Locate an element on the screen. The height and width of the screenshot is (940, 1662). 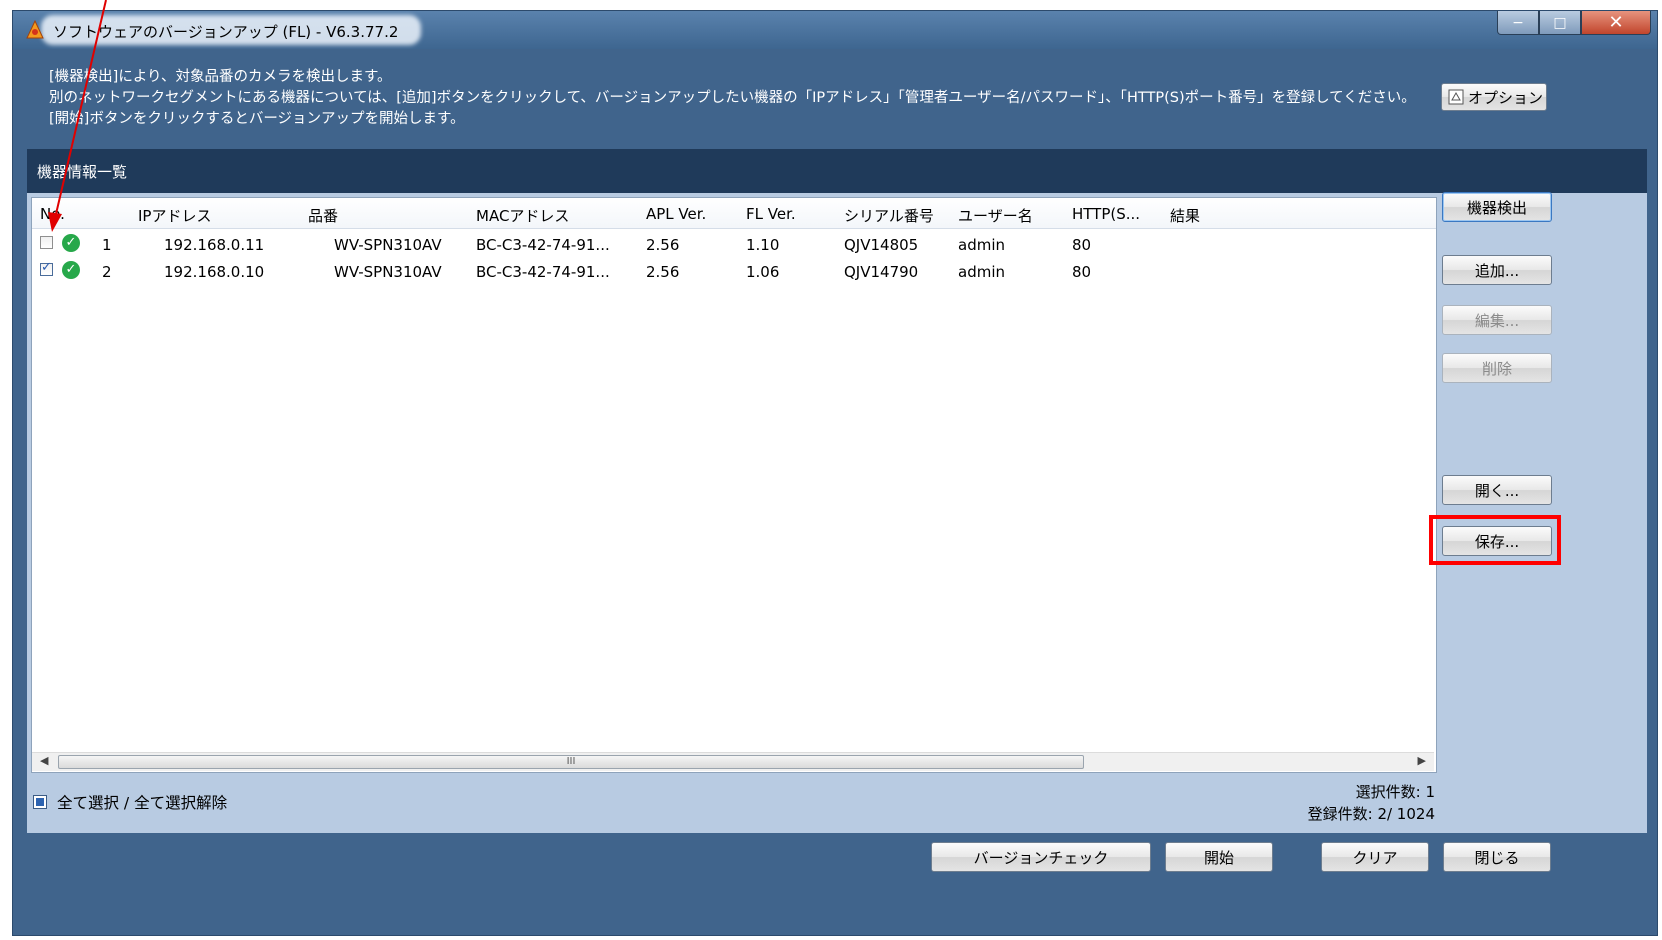
scroll-thumb: III is located at coordinates (571, 762).